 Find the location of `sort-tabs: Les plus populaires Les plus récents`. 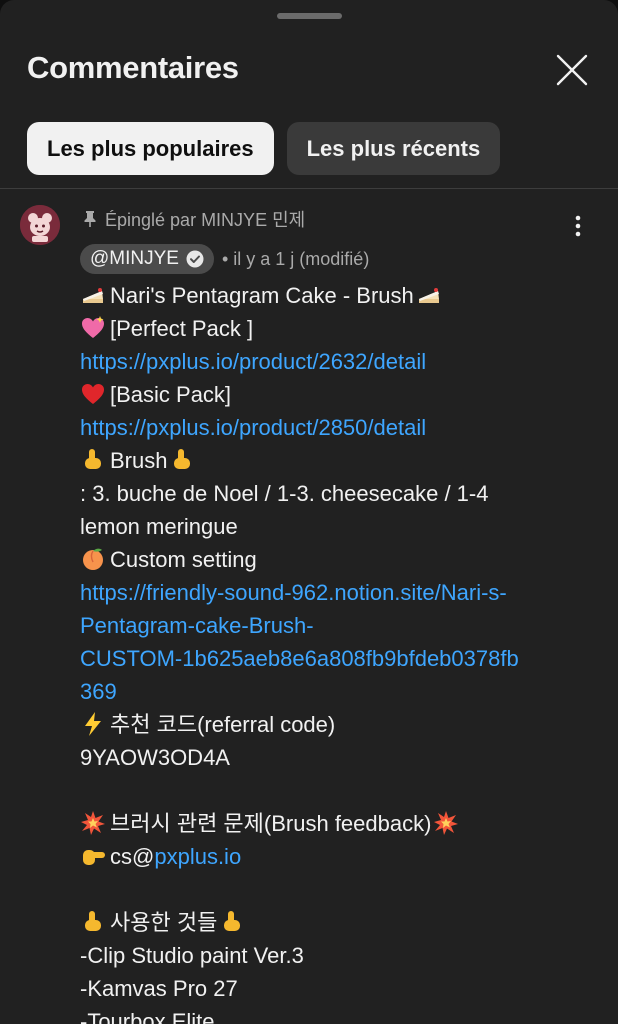

sort-tabs: Les plus populaires Les plus récents is located at coordinates (264, 148).